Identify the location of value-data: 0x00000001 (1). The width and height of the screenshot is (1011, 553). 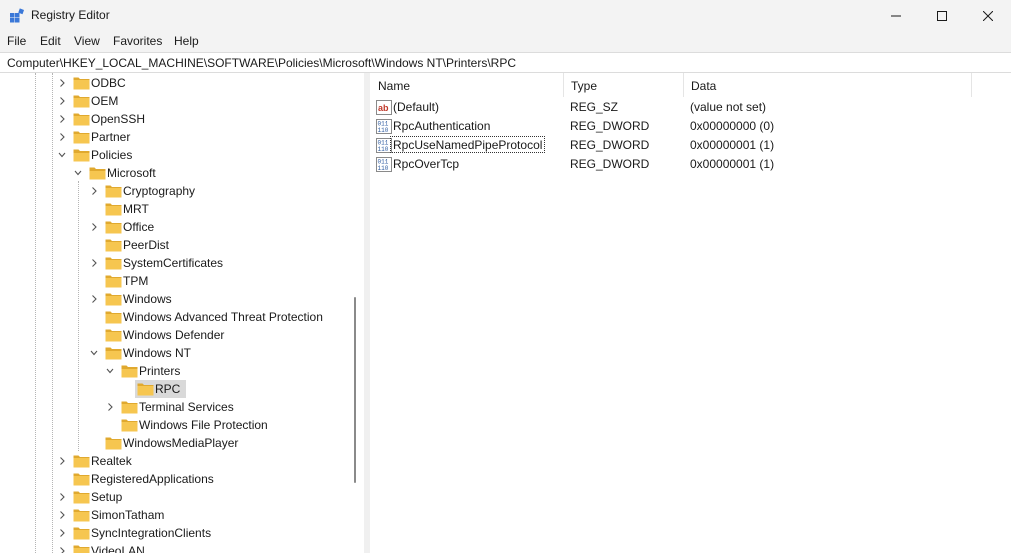
(732, 145).